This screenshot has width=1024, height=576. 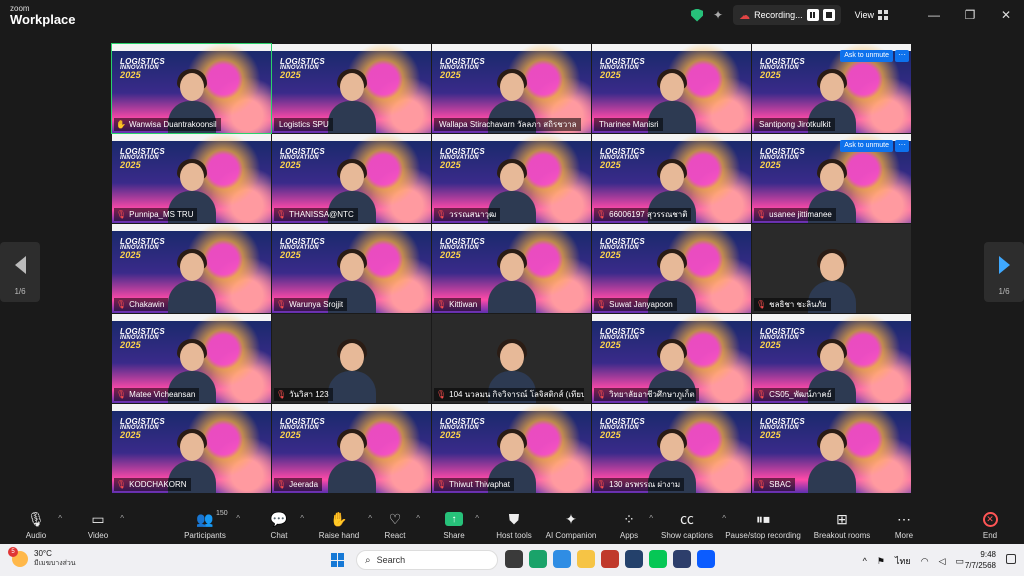 I want to click on participants-caret-icon: ^, so click(x=238, y=518).